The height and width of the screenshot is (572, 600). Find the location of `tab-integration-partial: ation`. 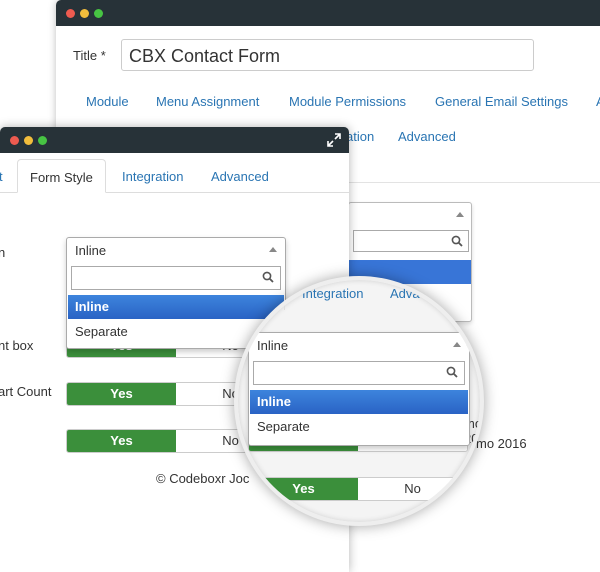

tab-integration-partial: ation is located at coordinates (360, 136).